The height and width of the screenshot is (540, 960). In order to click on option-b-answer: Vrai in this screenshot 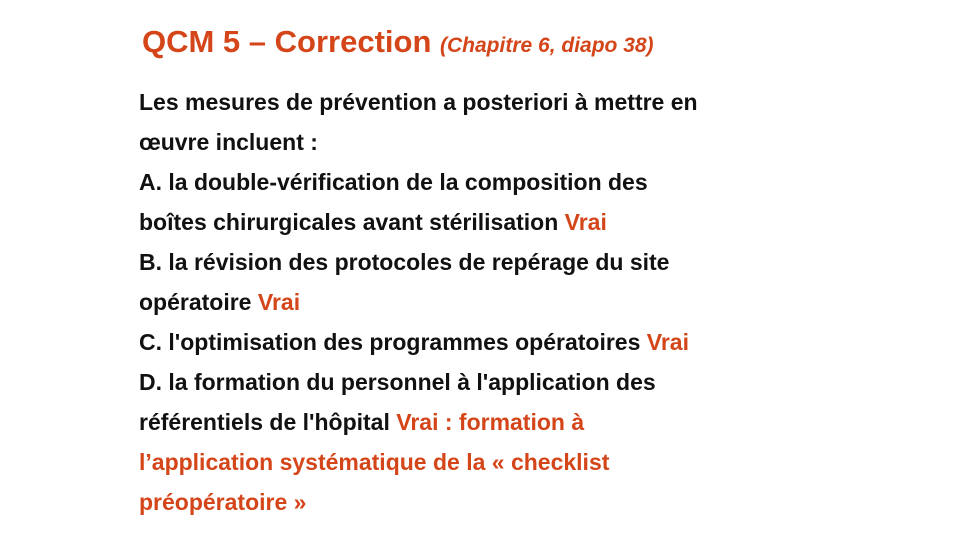, I will do `click(279, 302)`.